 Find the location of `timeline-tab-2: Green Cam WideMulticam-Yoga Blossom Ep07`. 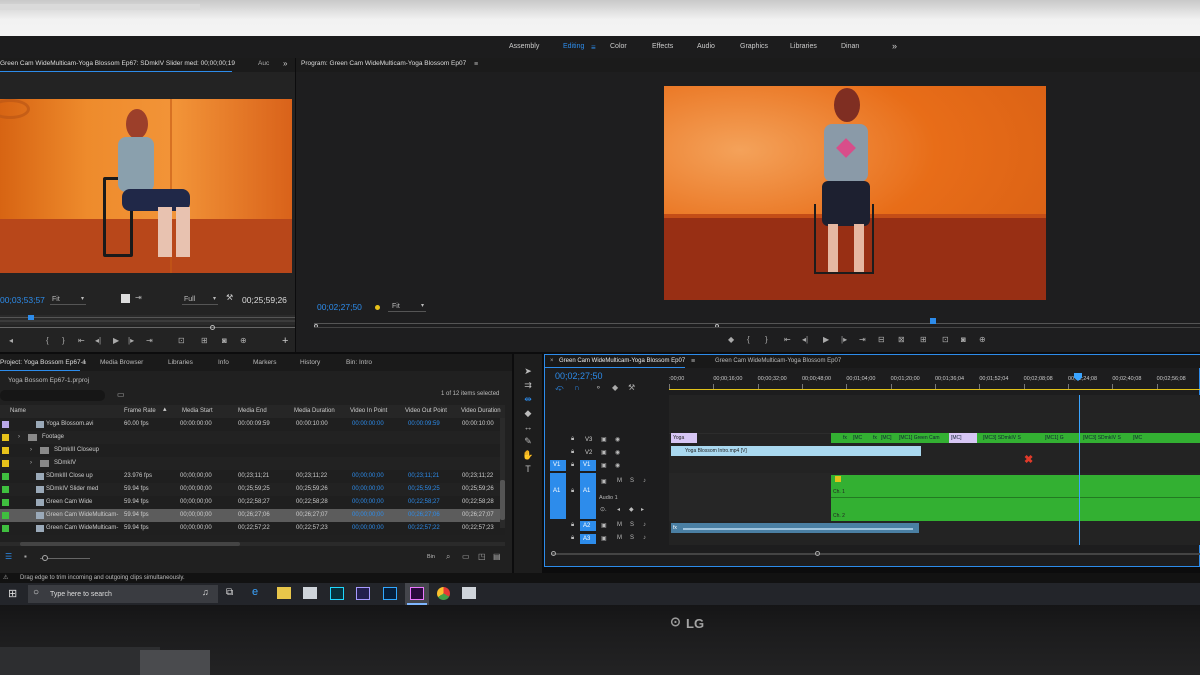

timeline-tab-2: Green Cam WideMulticam-Yoga Blossom Ep07 is located at coordinates (778, 361).